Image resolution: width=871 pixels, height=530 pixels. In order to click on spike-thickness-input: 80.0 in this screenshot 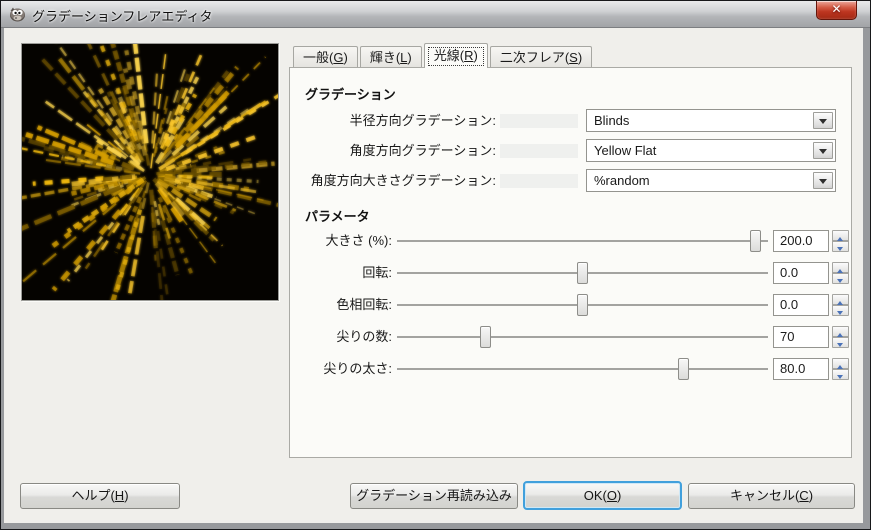, I will do `click(801, 369)`.